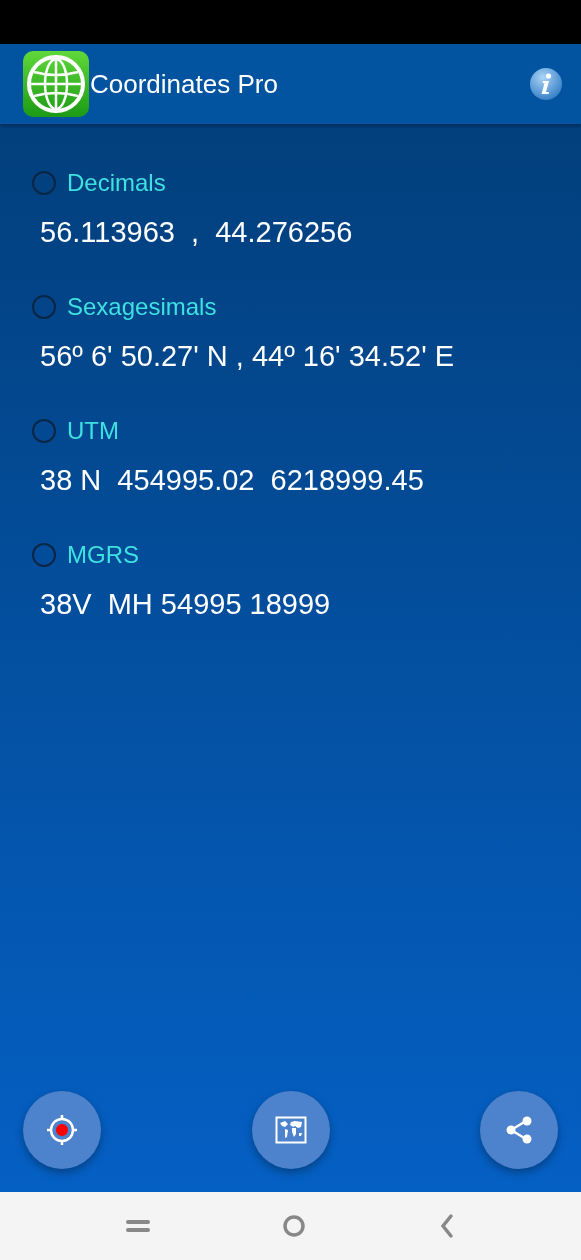  I want to click on home-icon, so click(294, 1226).